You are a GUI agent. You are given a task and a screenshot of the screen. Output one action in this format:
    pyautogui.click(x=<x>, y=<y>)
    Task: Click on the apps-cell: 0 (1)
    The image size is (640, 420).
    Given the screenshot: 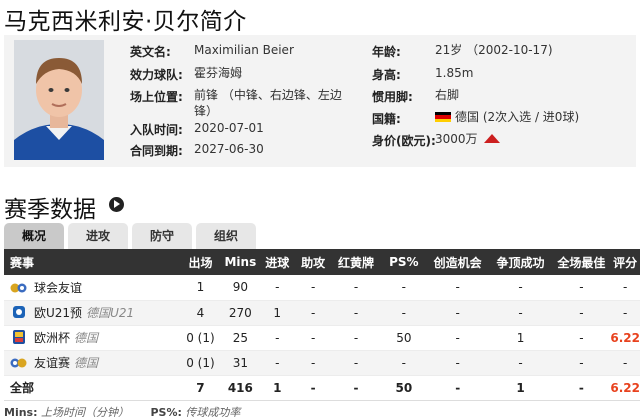 What is the action you would take?
    pyautogui.click(x=200, y=363)
    